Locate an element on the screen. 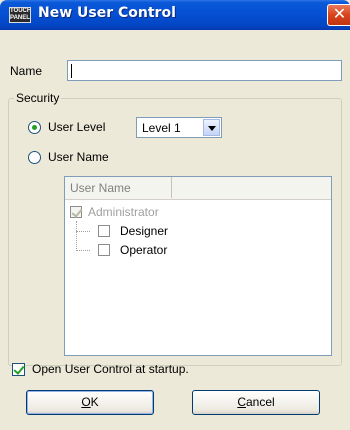 The height and width of the screenshot is (430, 350). list-header: User Name is located at coordinates (198, 188).